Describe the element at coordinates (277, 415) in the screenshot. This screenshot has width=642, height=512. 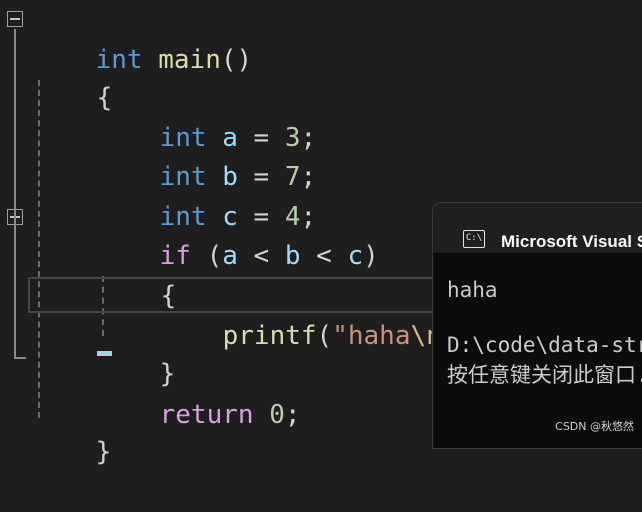
I see `number-literal: 0` at that location.